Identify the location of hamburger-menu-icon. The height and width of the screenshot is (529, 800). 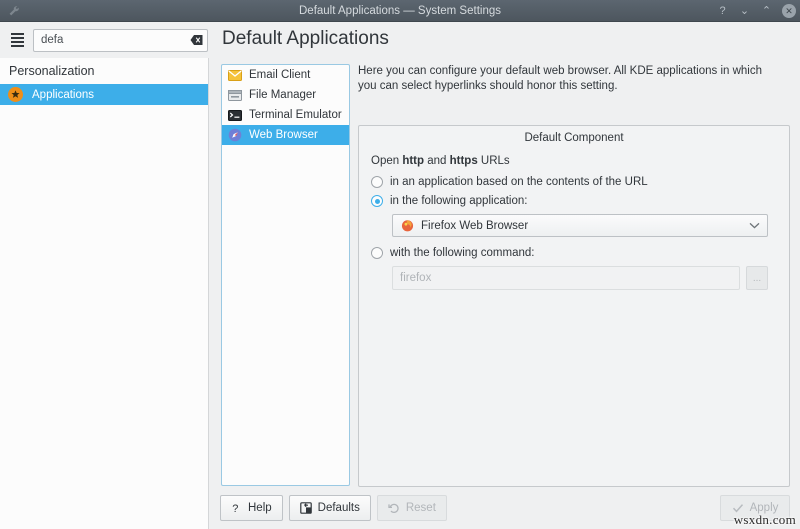
(17, 40).